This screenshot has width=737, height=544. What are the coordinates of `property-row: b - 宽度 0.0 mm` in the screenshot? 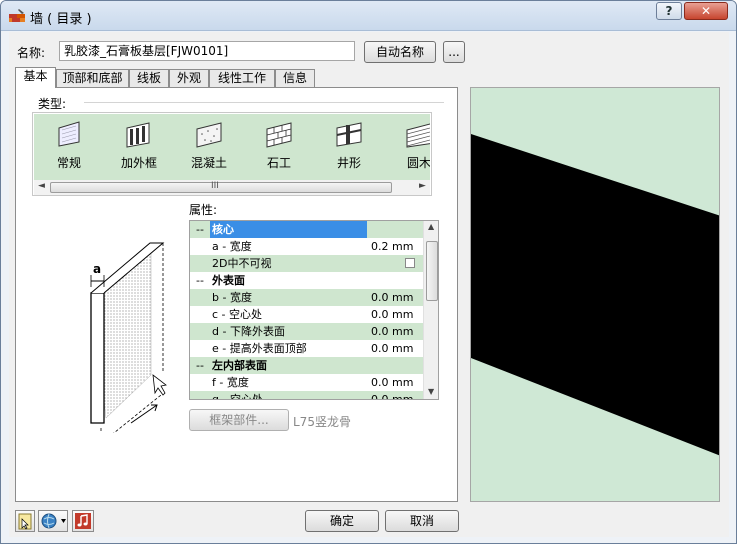 It's located at (306, 297).